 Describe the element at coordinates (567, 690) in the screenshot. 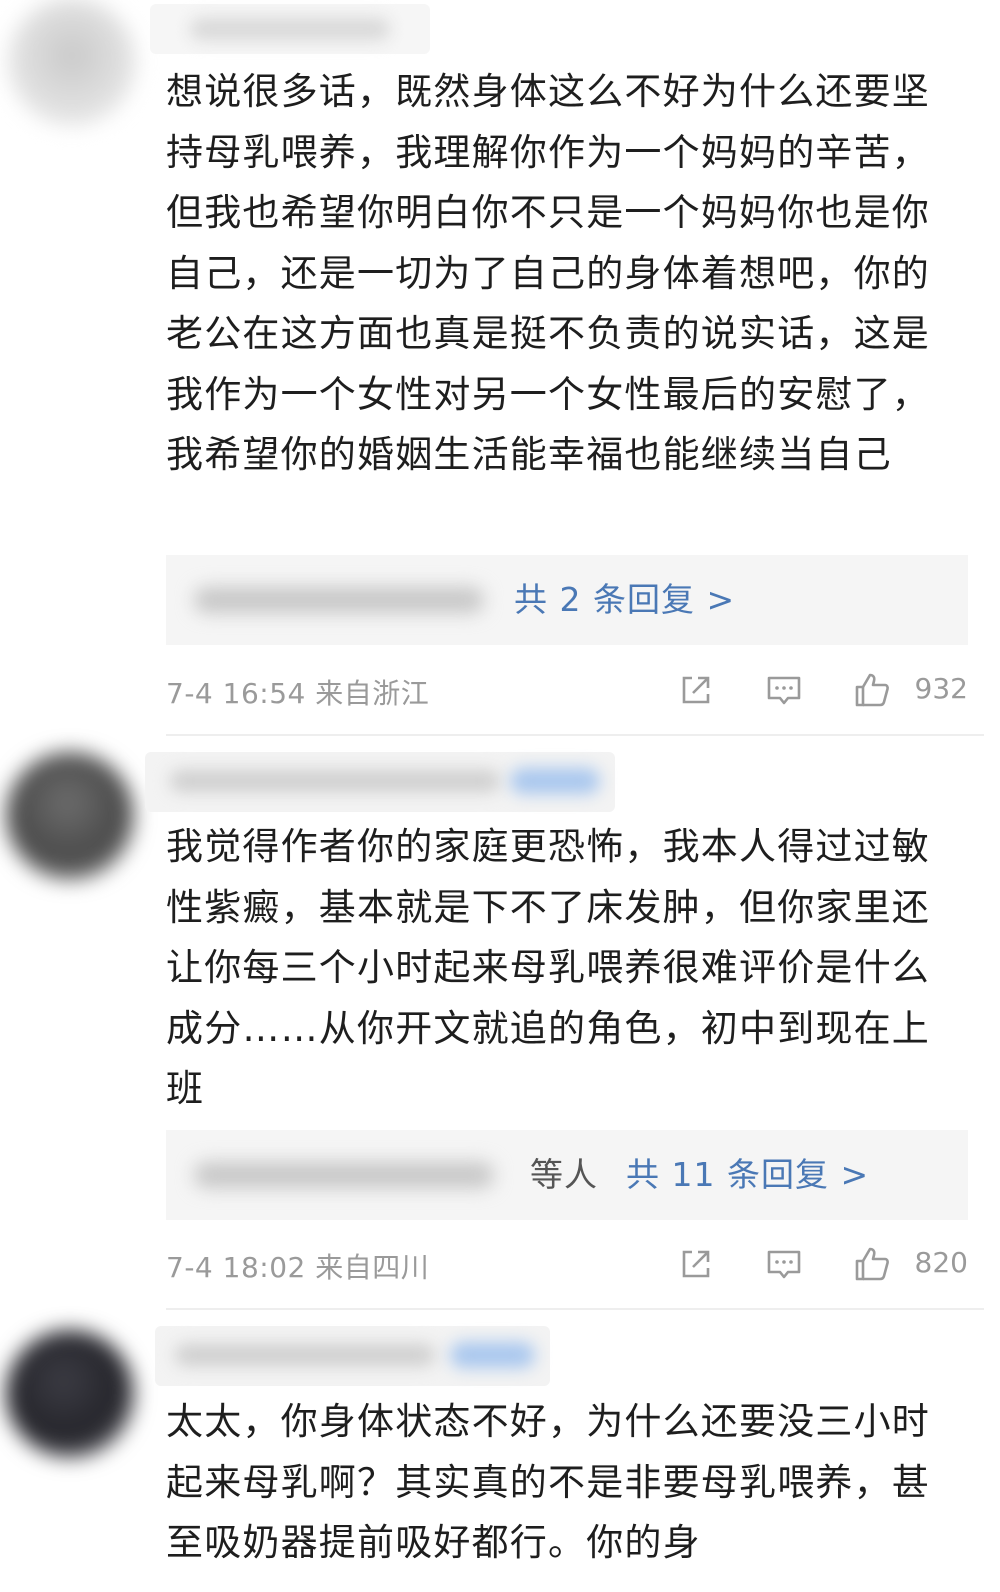

I see `comment-meta: 7-4 16:54 来自浙江 932` at that location.